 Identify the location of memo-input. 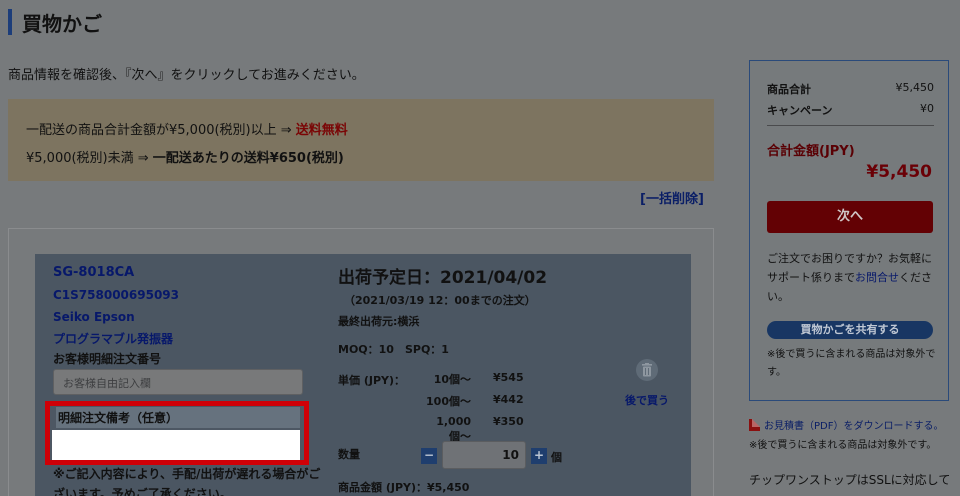
(176, 445).